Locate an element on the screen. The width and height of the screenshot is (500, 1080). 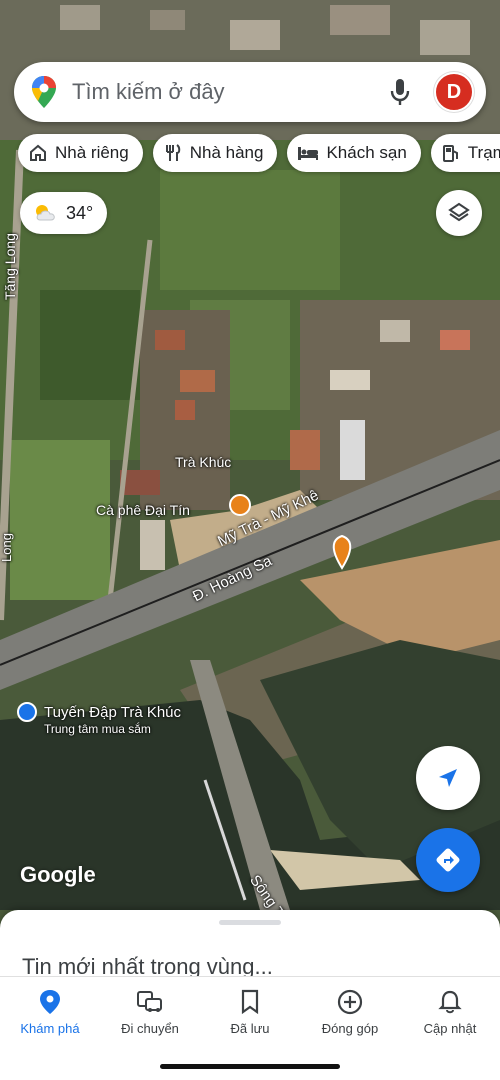
nav-commute: Đi chuyển is located at coordinates (150, 1012).